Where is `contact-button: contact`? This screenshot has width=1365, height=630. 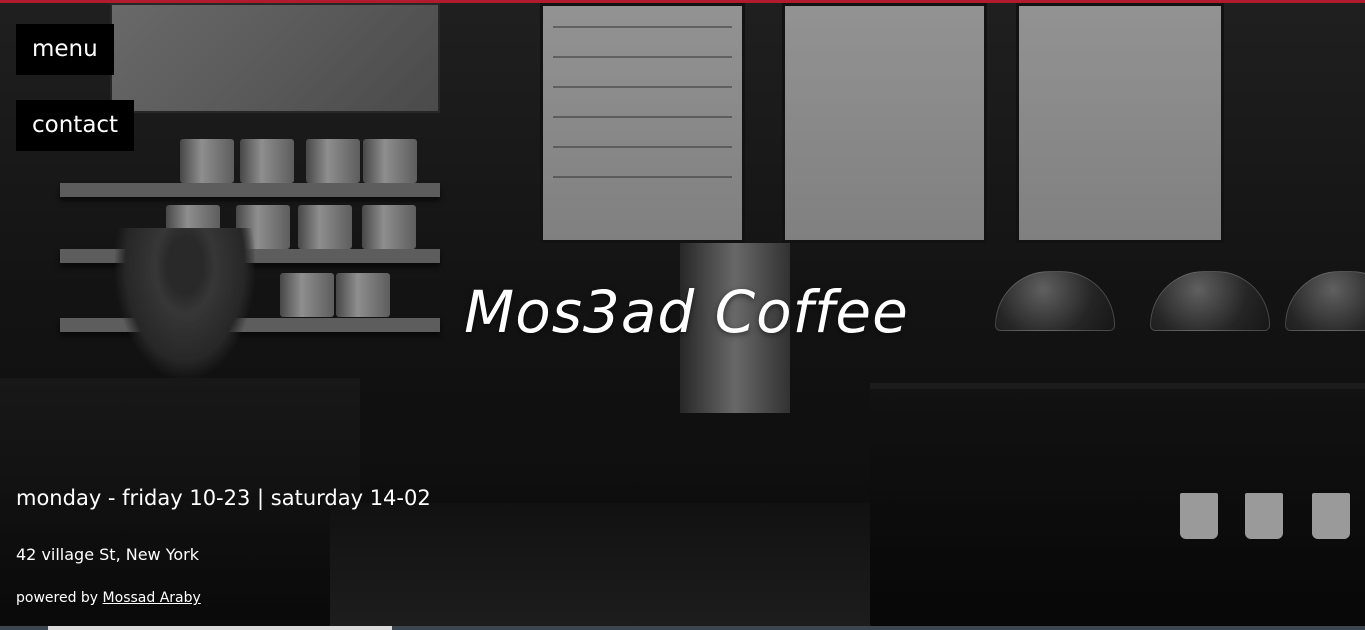
contact-button: contact is located at coordinates (75, 125).